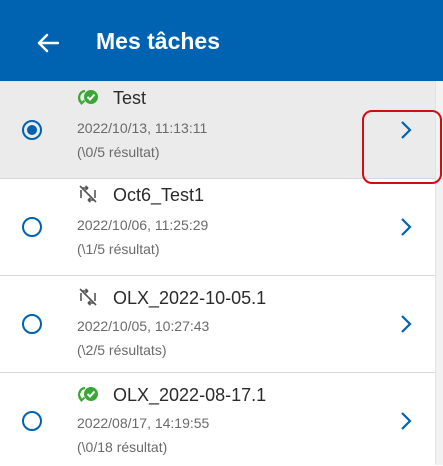 The image size is (443, 466). What do you see at coordinates (159, 195) in the screenshot?
I see `task-name: Oct6_Test1` at bounding box center [159, 195].